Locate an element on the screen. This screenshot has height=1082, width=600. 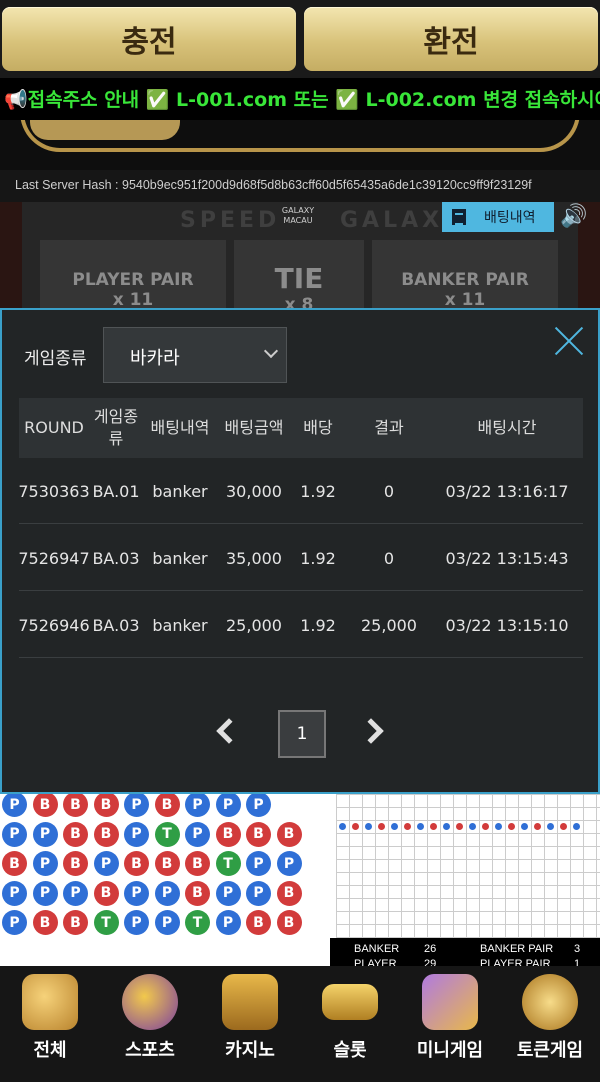
roulette-icon is located at coordinates (550, 1002).